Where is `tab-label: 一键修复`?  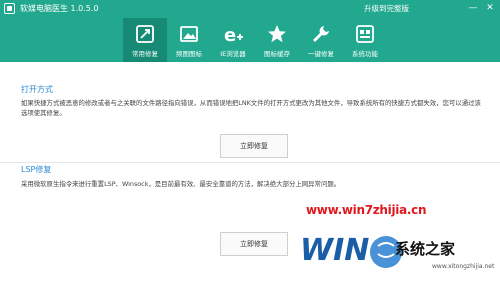
tab-label: 一键修复 is located at coordinates (321, 54).